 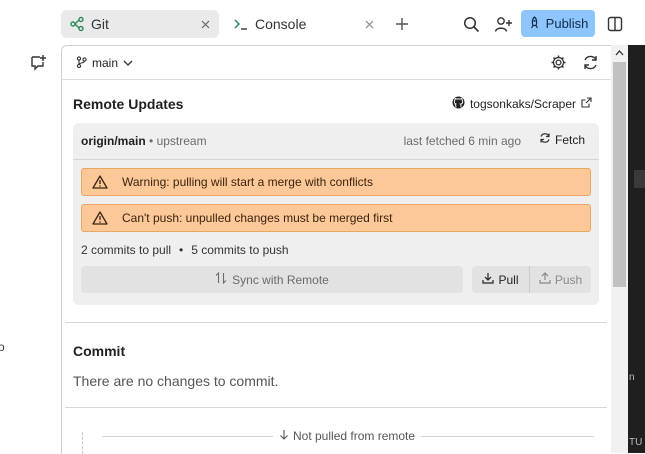 I want to click on fetch-label: Fetch, so click(x=569, y=139).